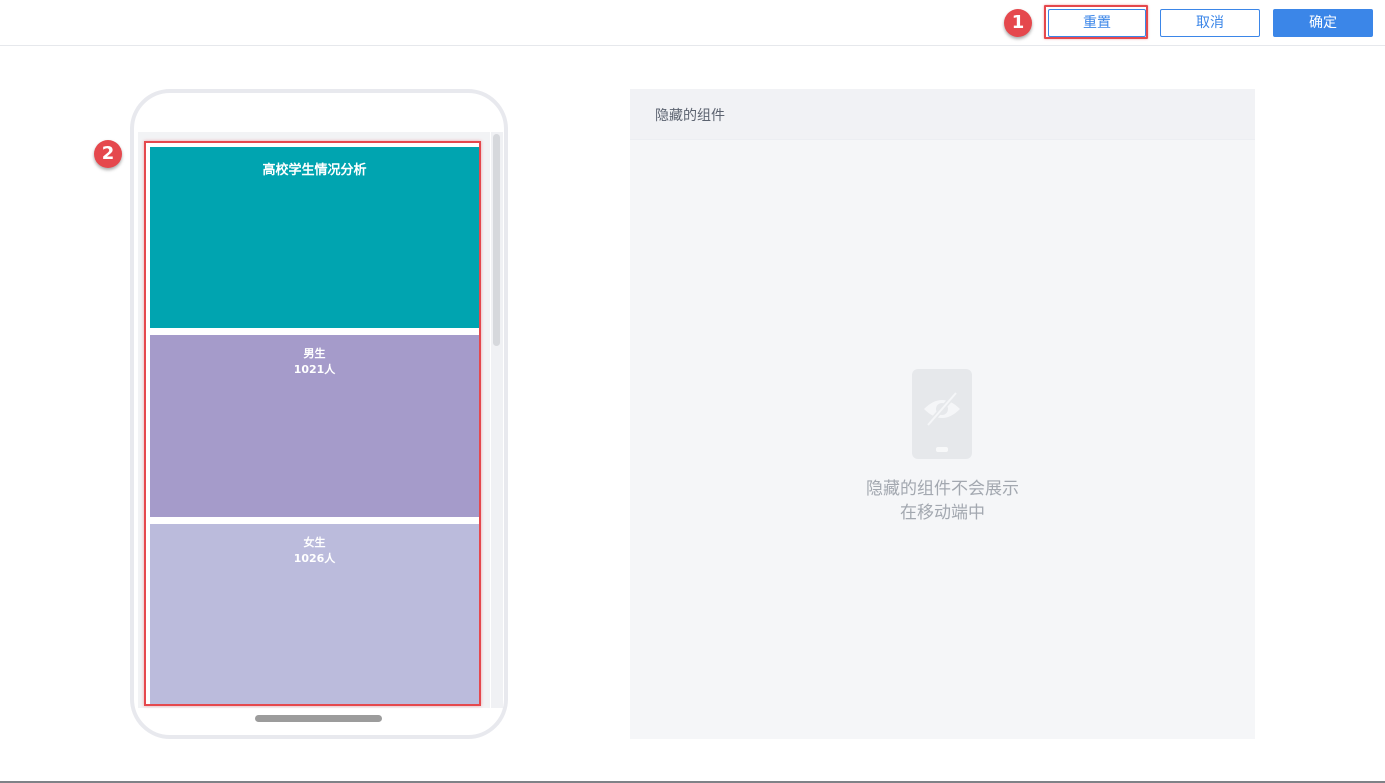 The image size is (1385, 783). What do you see at coordinates (314, 353) in the screenshot?
I see `male-label: 男生` at bounding box center [314, 353].